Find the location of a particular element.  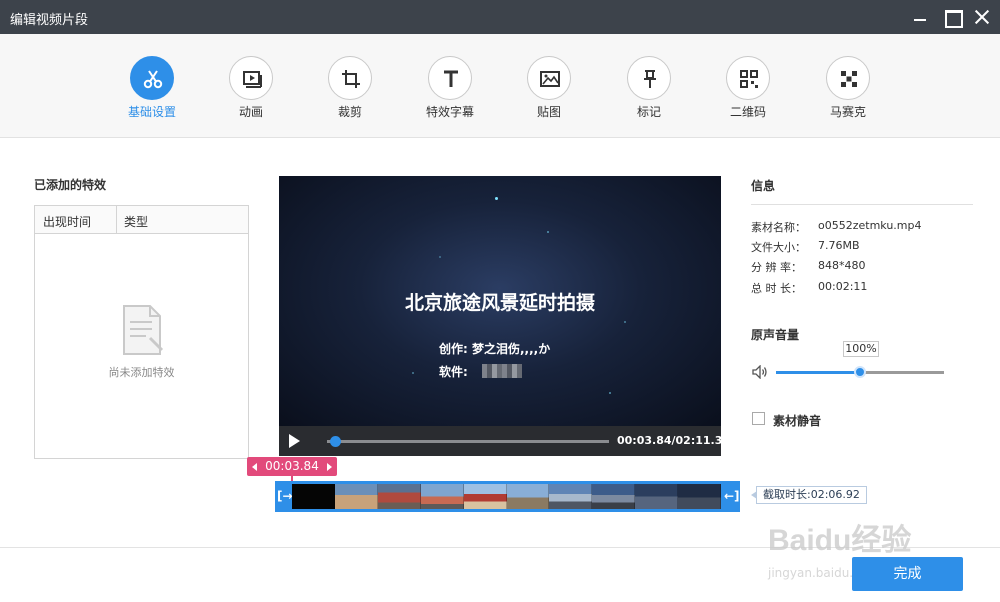

effects-title: 已添加的特效 is located at coordinates (70, 185).